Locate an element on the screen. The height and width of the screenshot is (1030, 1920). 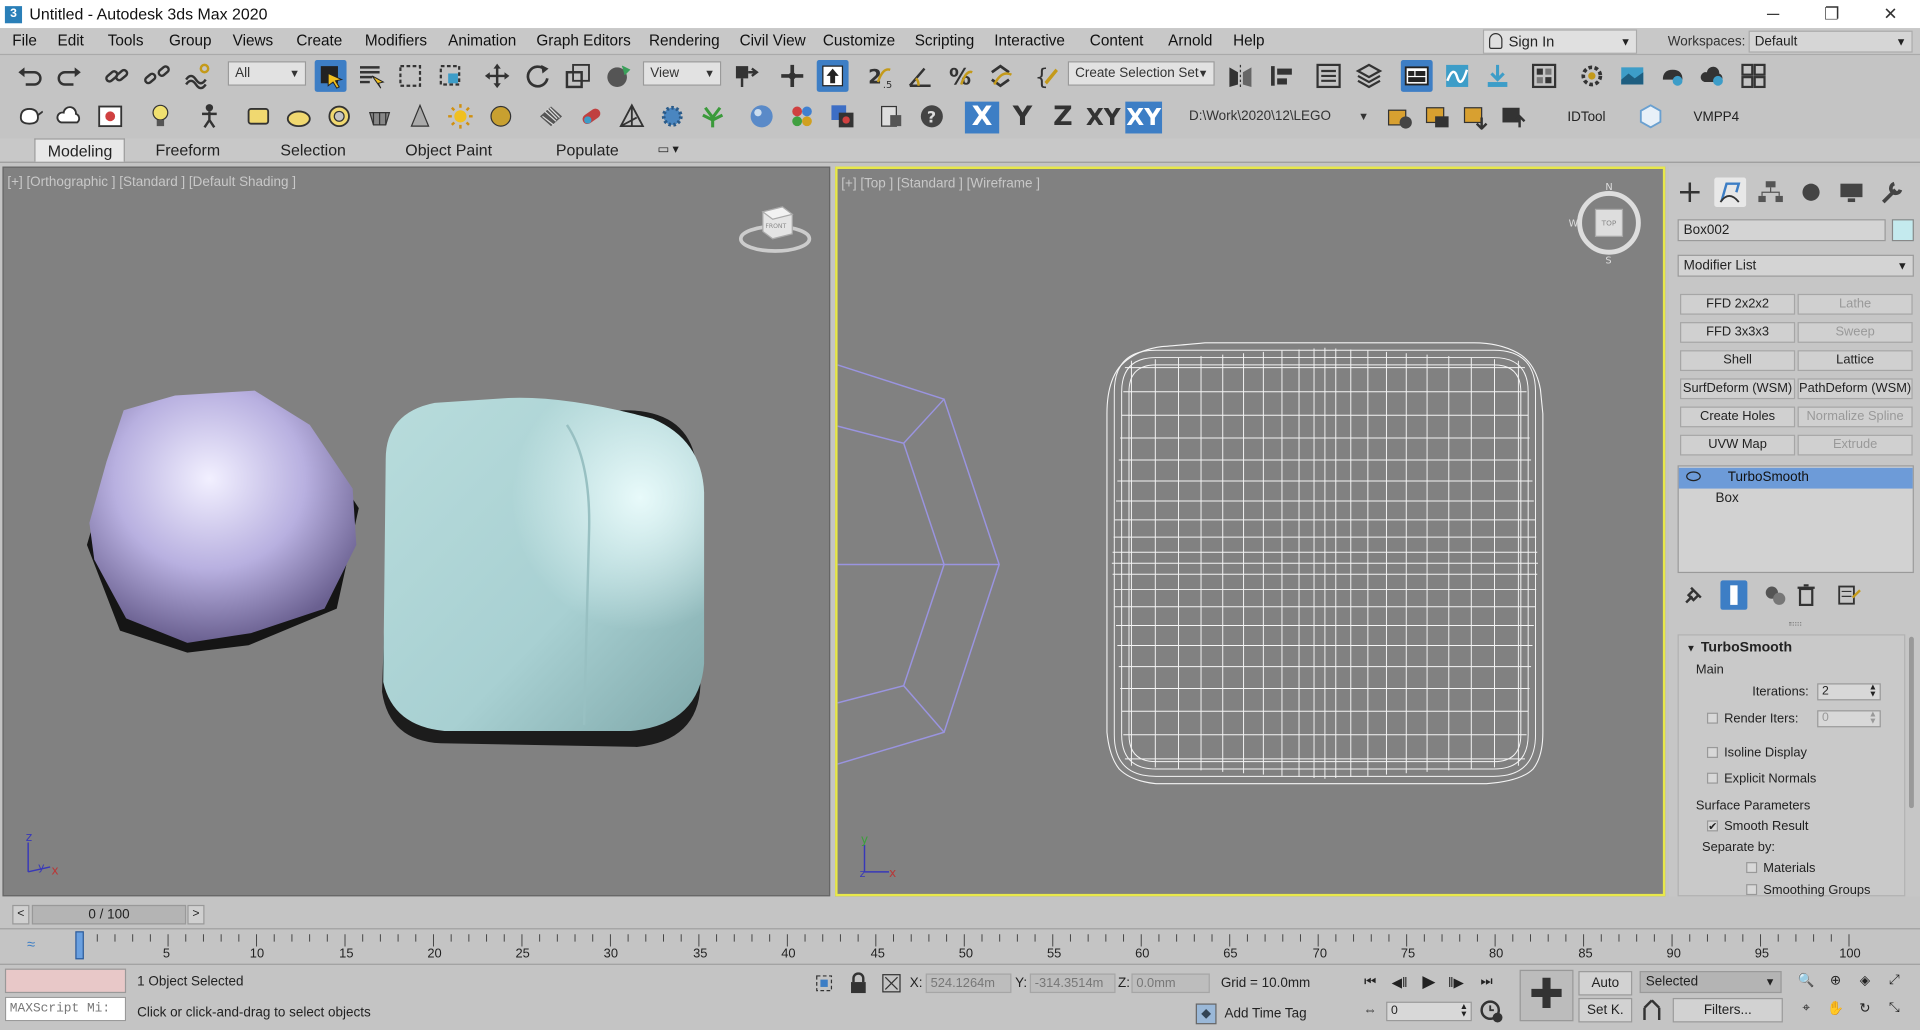
render-iters-checkbox is located at coordinates (1712, 718).